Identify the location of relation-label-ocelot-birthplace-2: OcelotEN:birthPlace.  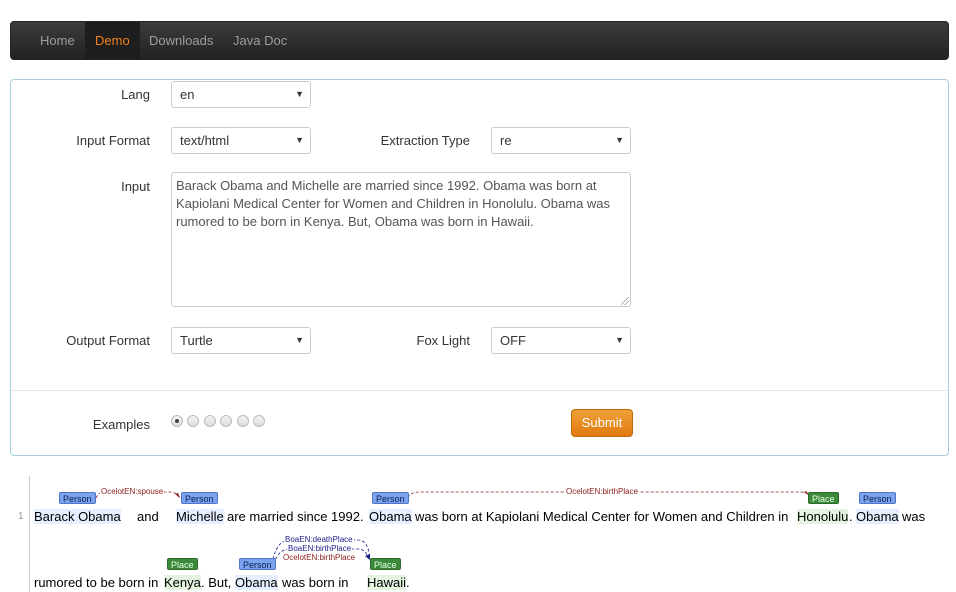
(319, 557).